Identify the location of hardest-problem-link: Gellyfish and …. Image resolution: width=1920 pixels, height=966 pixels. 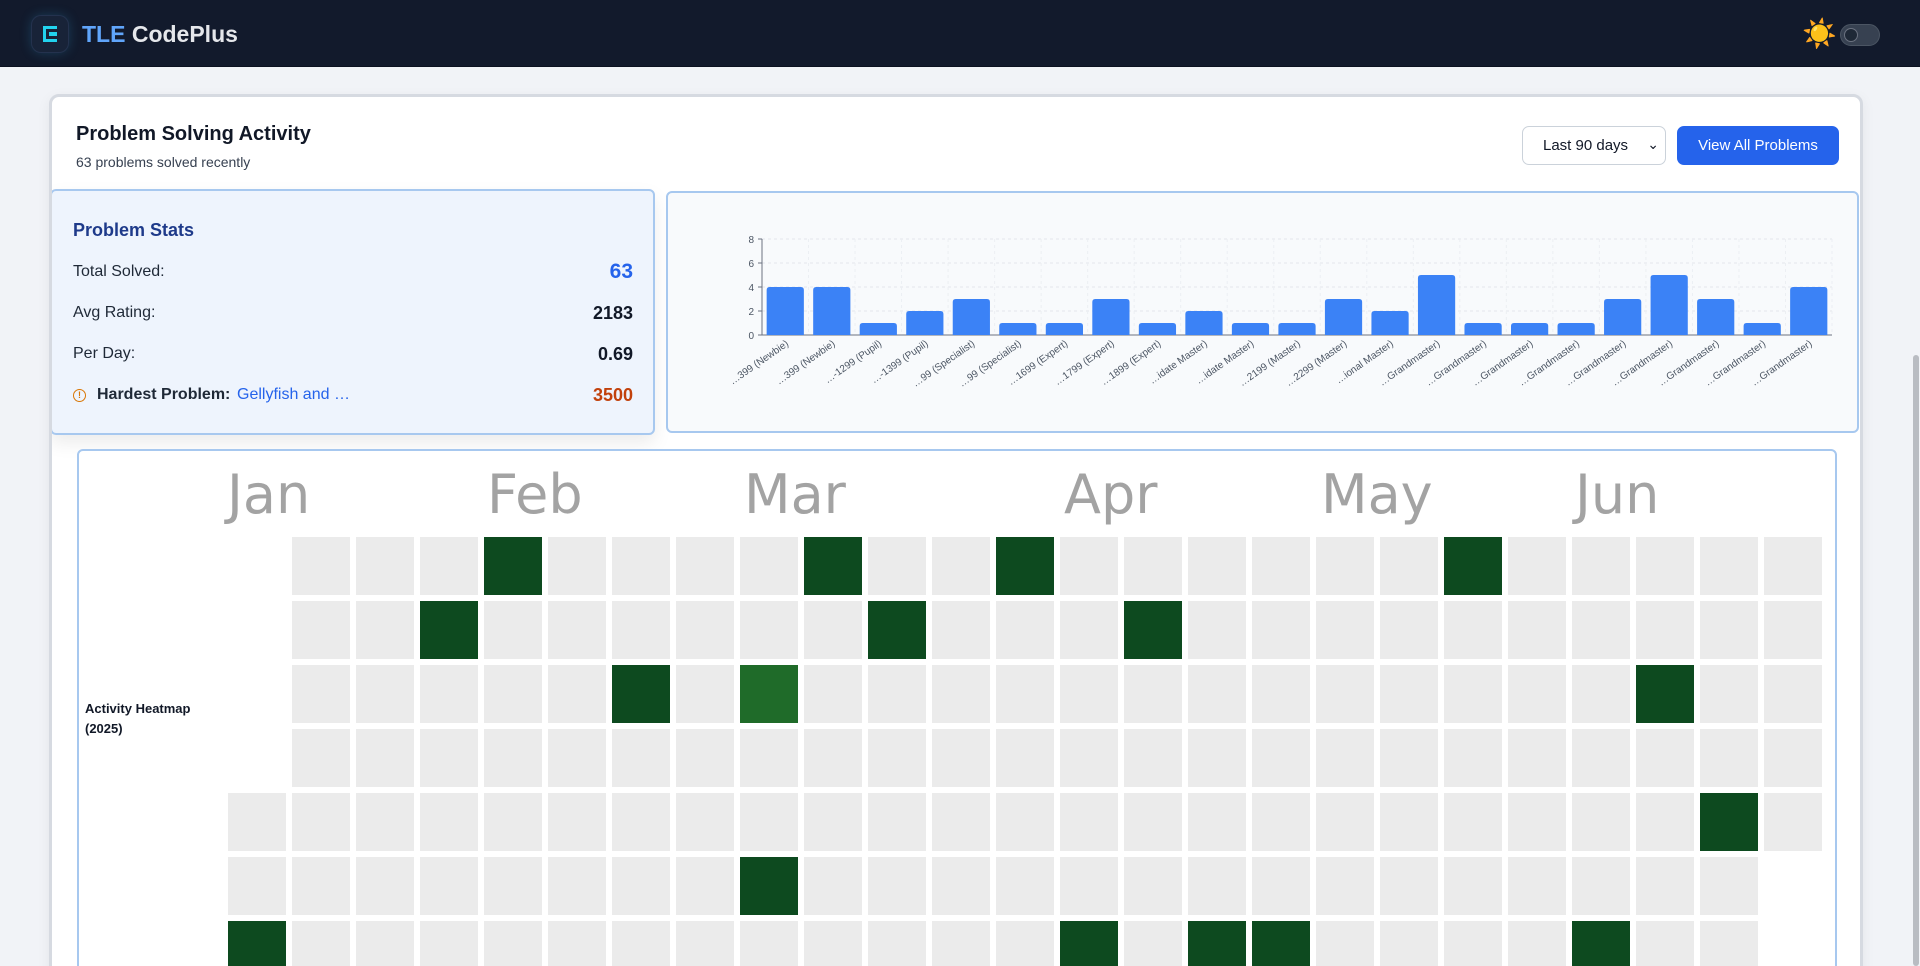
(293, 395).